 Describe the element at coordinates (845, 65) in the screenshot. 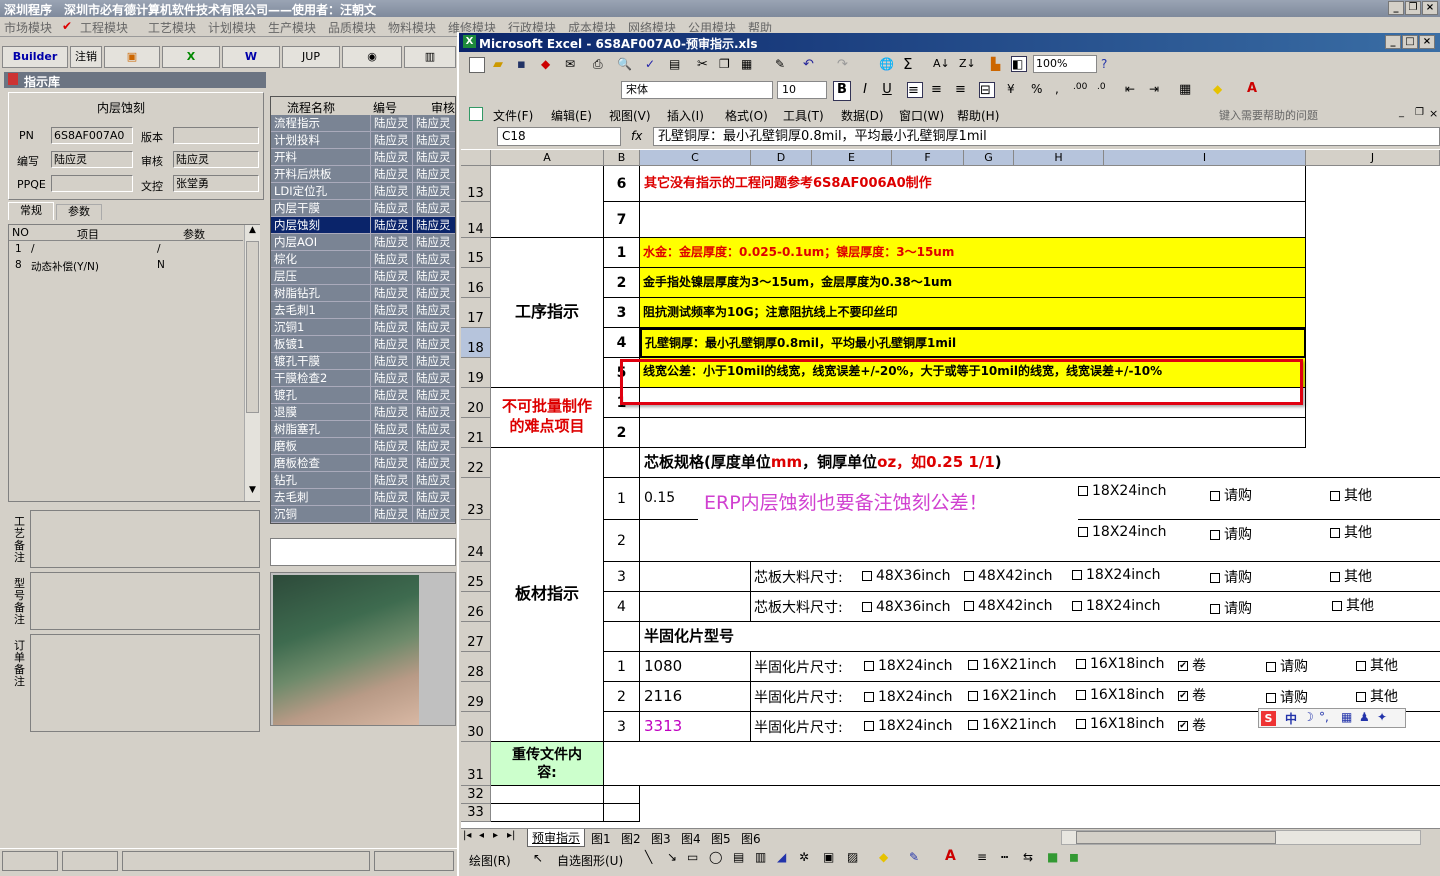

I see `redo-icon: ↷` at that location.